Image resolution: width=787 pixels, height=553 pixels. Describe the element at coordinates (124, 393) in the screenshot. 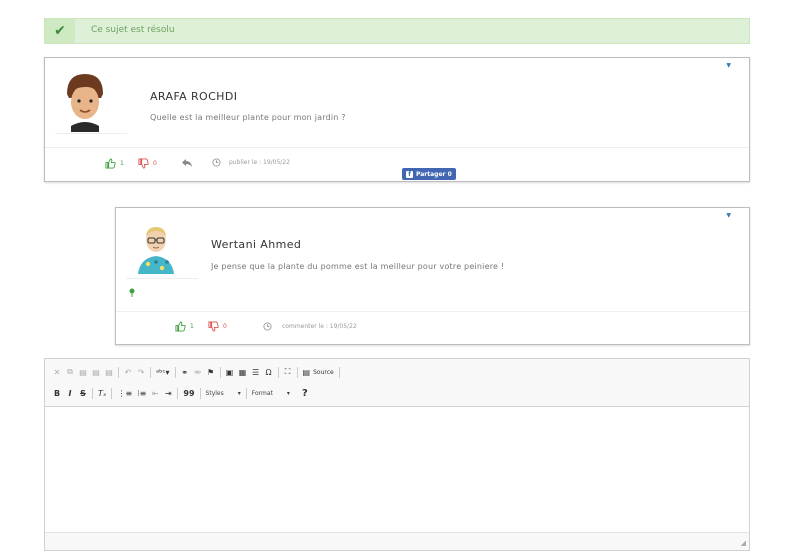

I see `numbered-list-icon: ⋮≡` at that location.